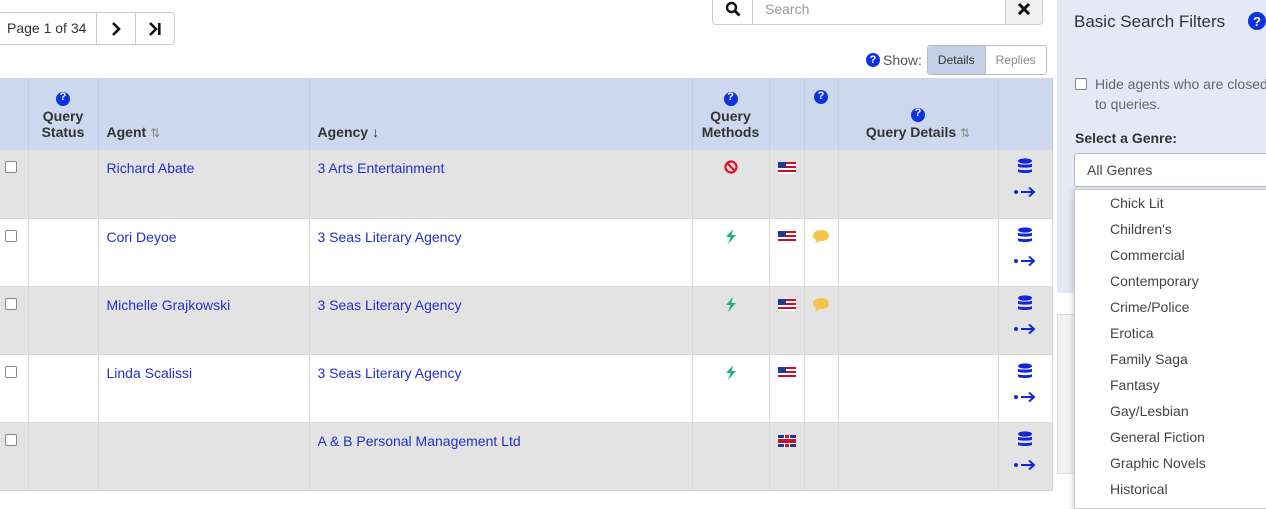 This screenshot has height=509, width=1266. I want to click on search-button, so click(732, 12).